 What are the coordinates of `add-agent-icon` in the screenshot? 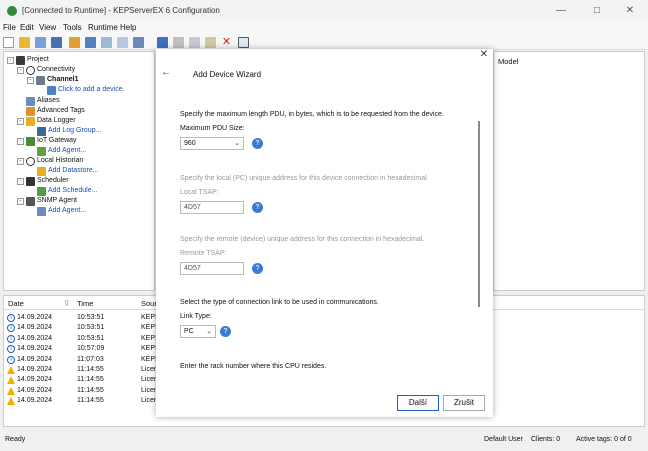 It's located at (41, 151).